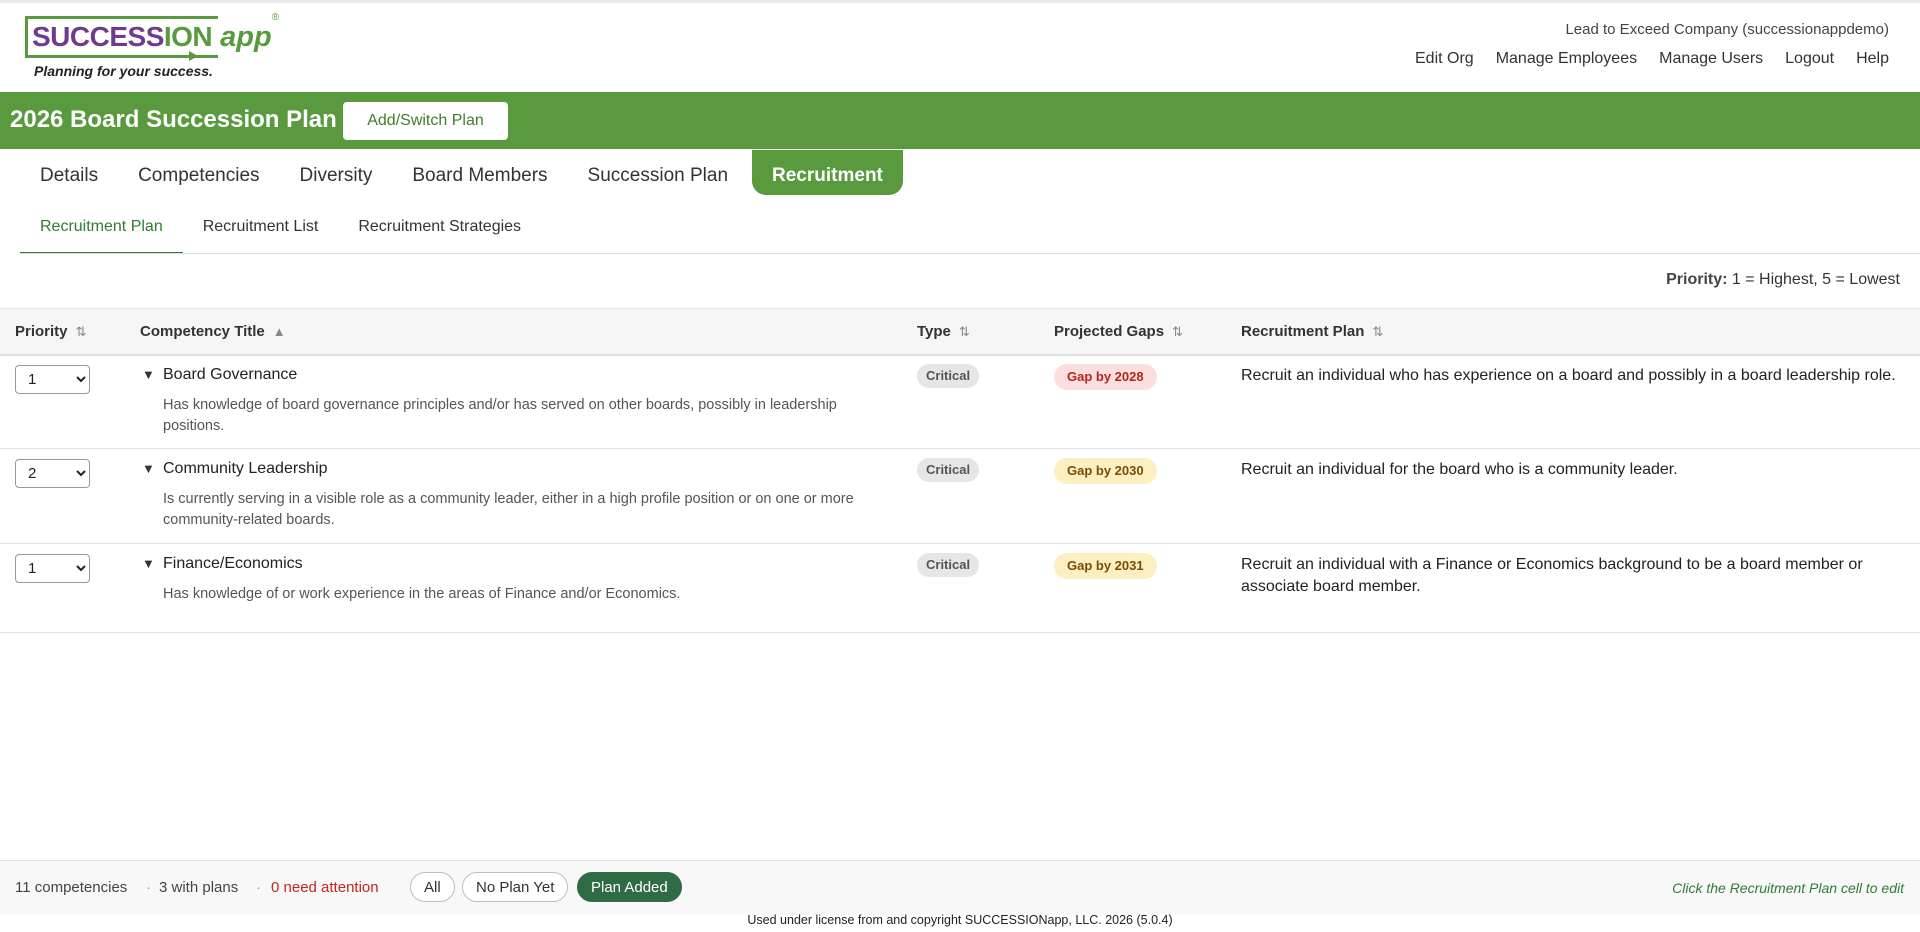 This screenshot has height=932, width=1920. What do you see at coordinates (123, 71) in the screenshot?
I see `tagline: Planning for your success.` at bounding box center [123, 71].